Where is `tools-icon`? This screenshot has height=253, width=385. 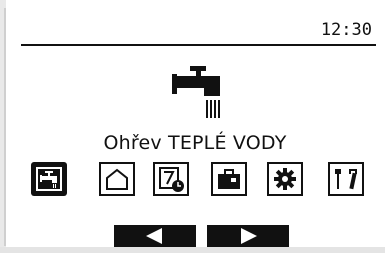
tools-icon is located at coordinates (346, 179).